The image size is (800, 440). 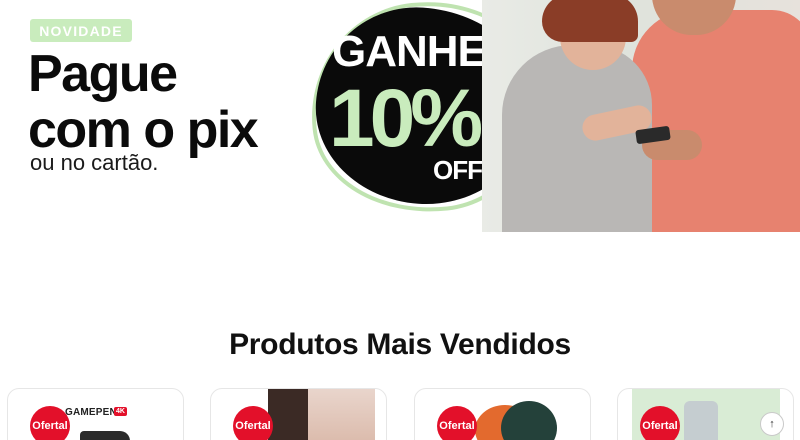 I want to click on hero-headline-line2: com o pix, so click(x=143, y=130).